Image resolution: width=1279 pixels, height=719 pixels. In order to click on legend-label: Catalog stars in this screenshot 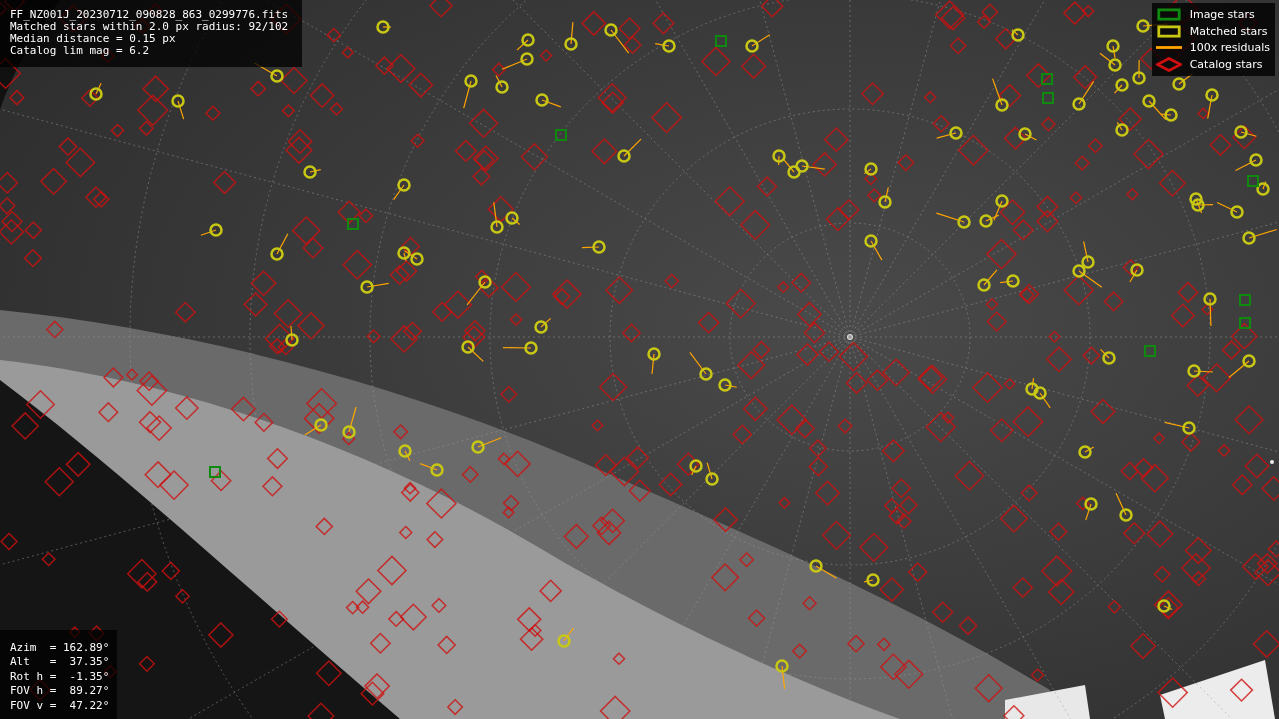, I will do `click(1226, 64)`.